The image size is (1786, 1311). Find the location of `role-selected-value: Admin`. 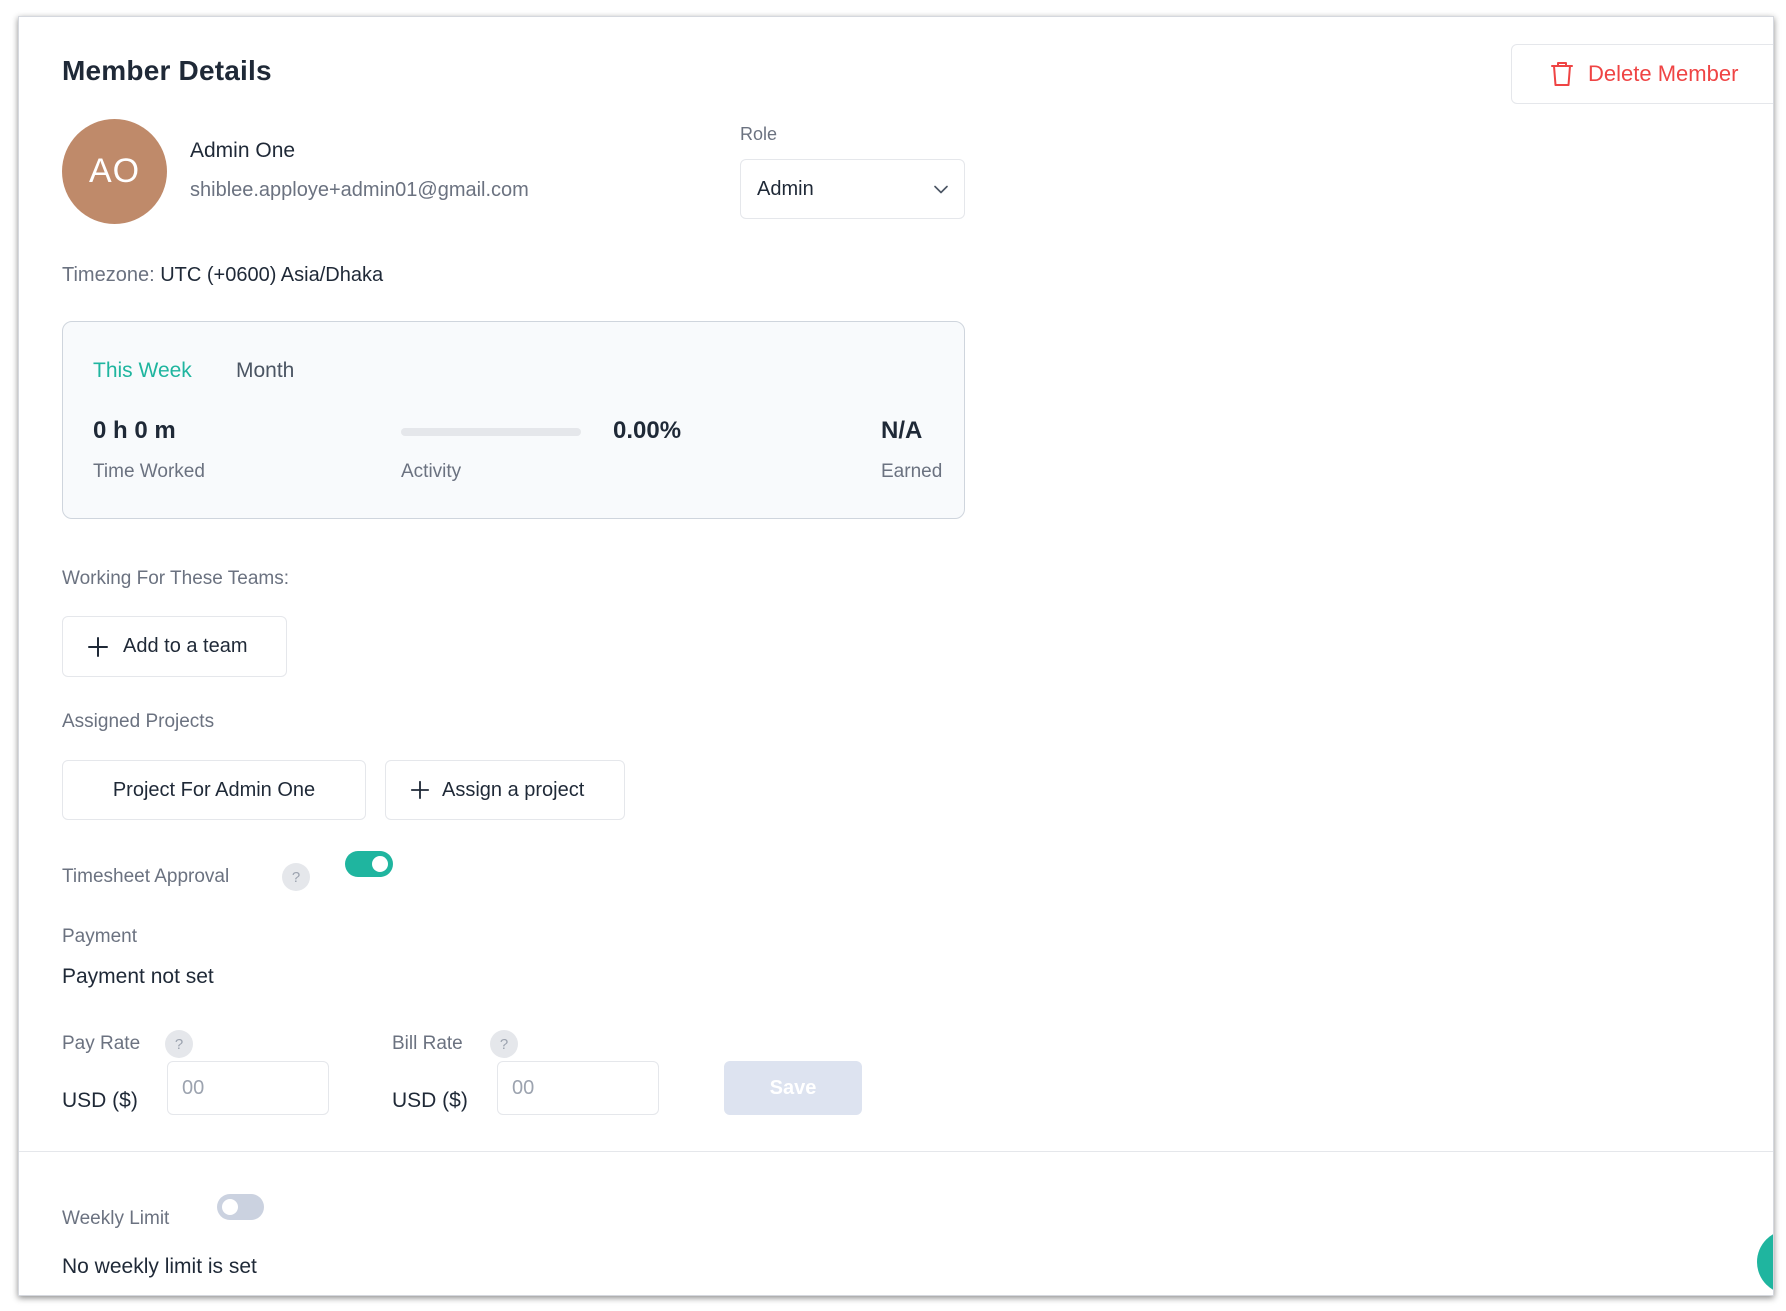

role-selected-value: Admin is located at coordinates (785, 188).